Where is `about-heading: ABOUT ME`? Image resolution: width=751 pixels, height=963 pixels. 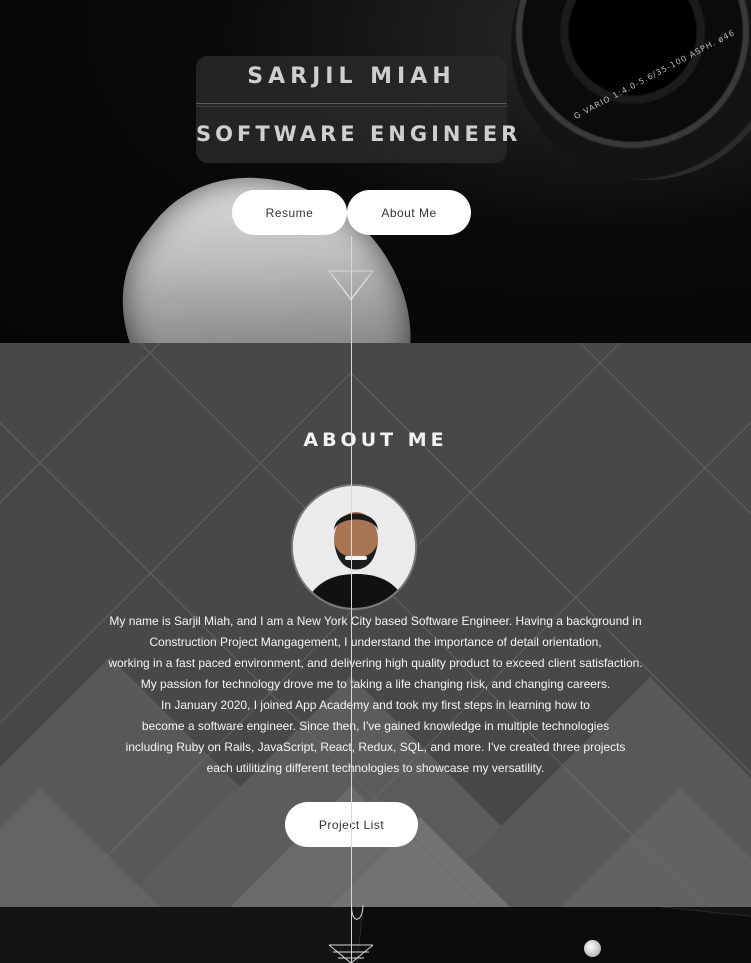 about-heading: ABOUT ME is located at coordinates (375, 440).